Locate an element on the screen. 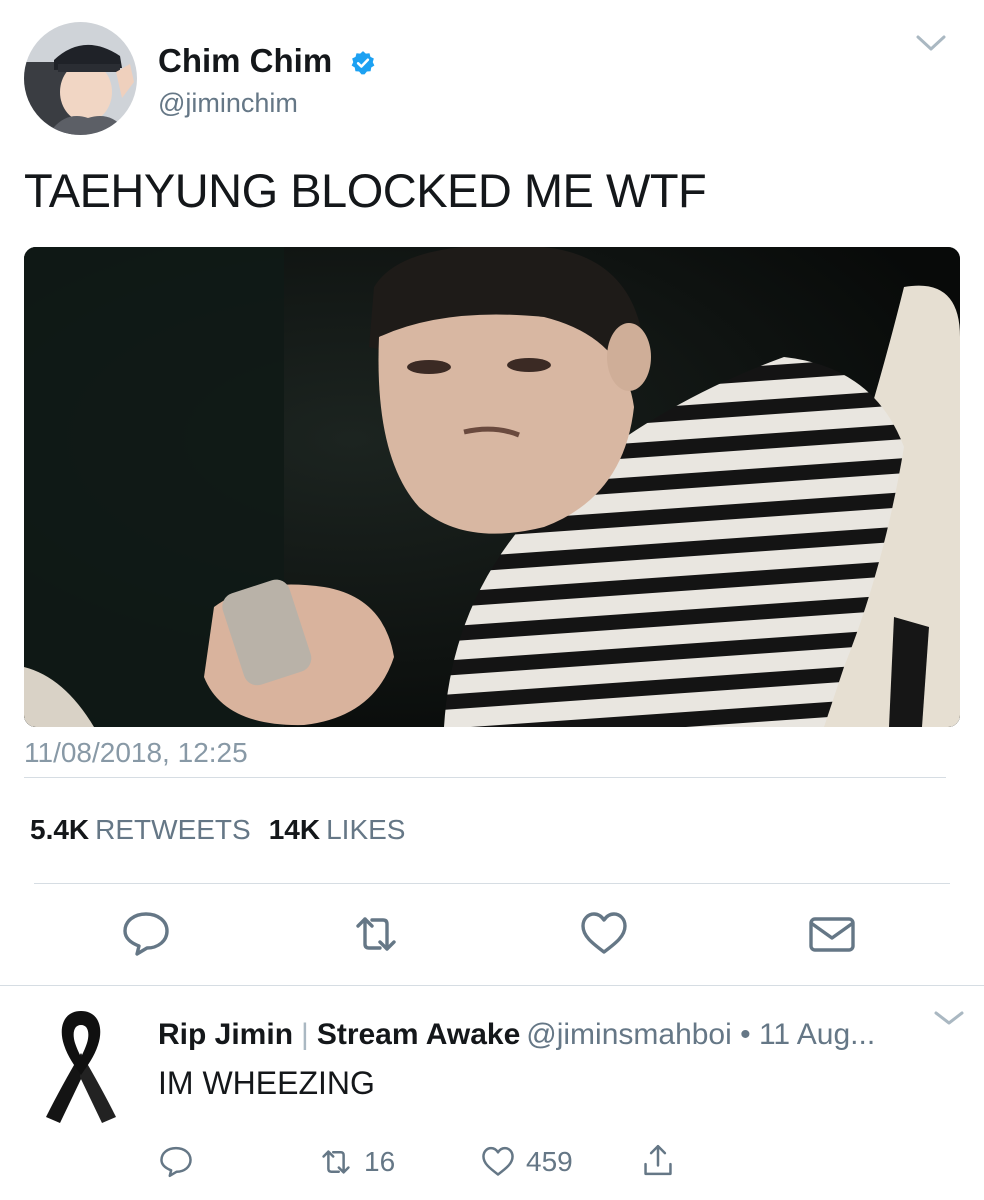 This screenshot has height=1200, width=984. reply-share-button is located at coordinates (663, 1160).